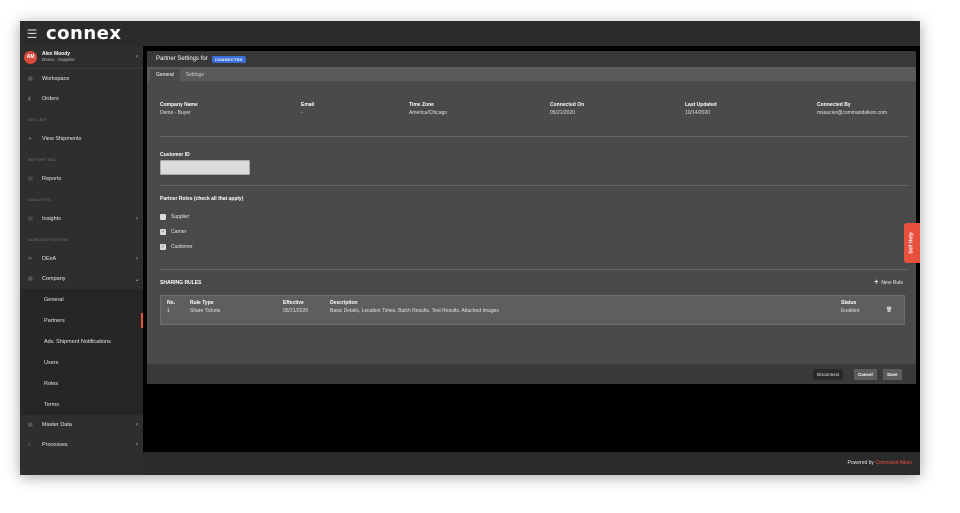  Describe the element at coordinates (195, 75) in the screenshot. I see `tab-settings: Settings` at that location.